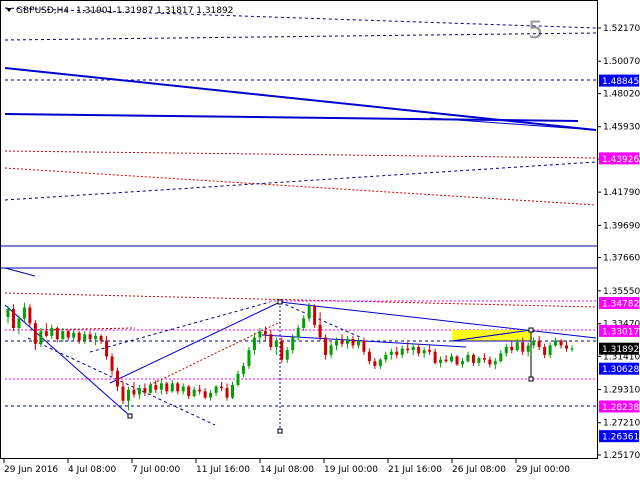 Image resolution: width=640 pixels, height=484 pixels. What do you see at coordinates (31, 470) in the screenshot?
I see `x-tick-label: 29 Jun 2016` at bounding box center [31, 470].